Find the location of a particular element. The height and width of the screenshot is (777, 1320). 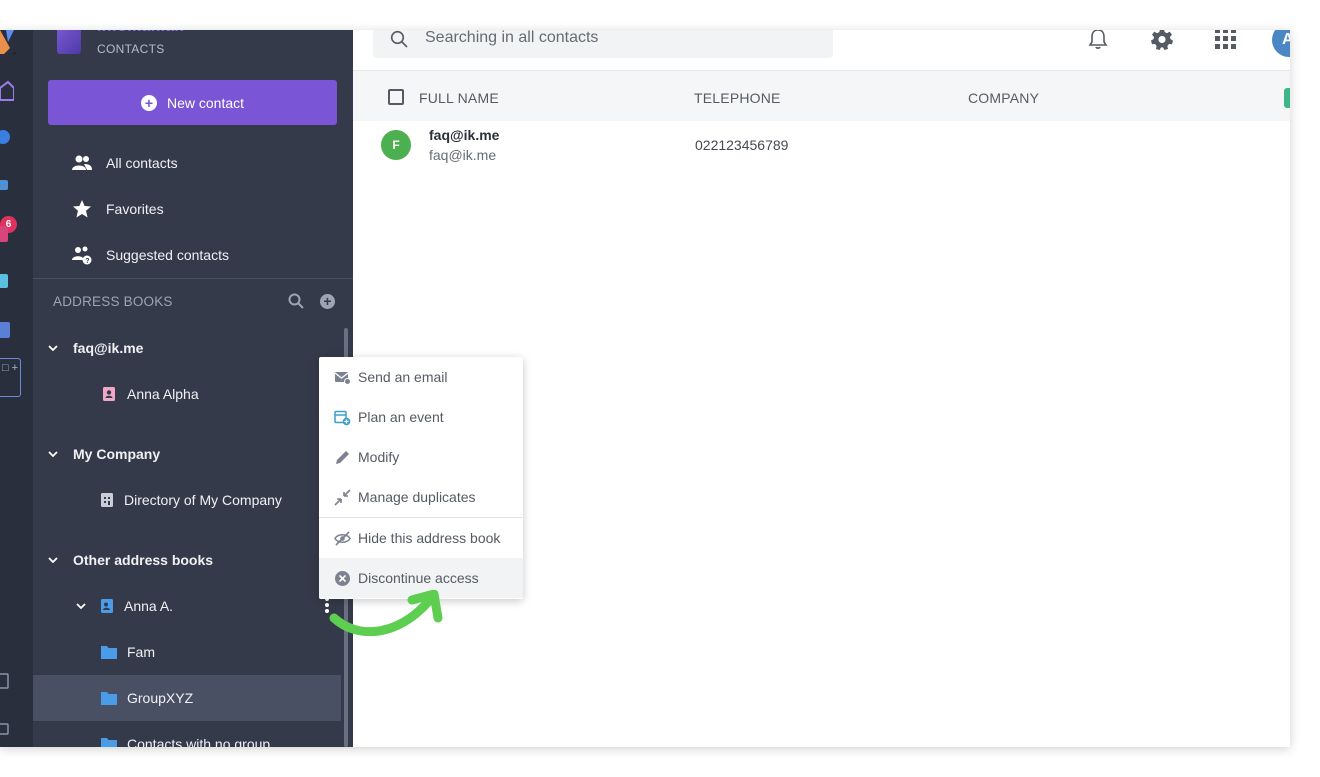

nav-all-contacts-label: All contacts is located at coordinates (142, 163).